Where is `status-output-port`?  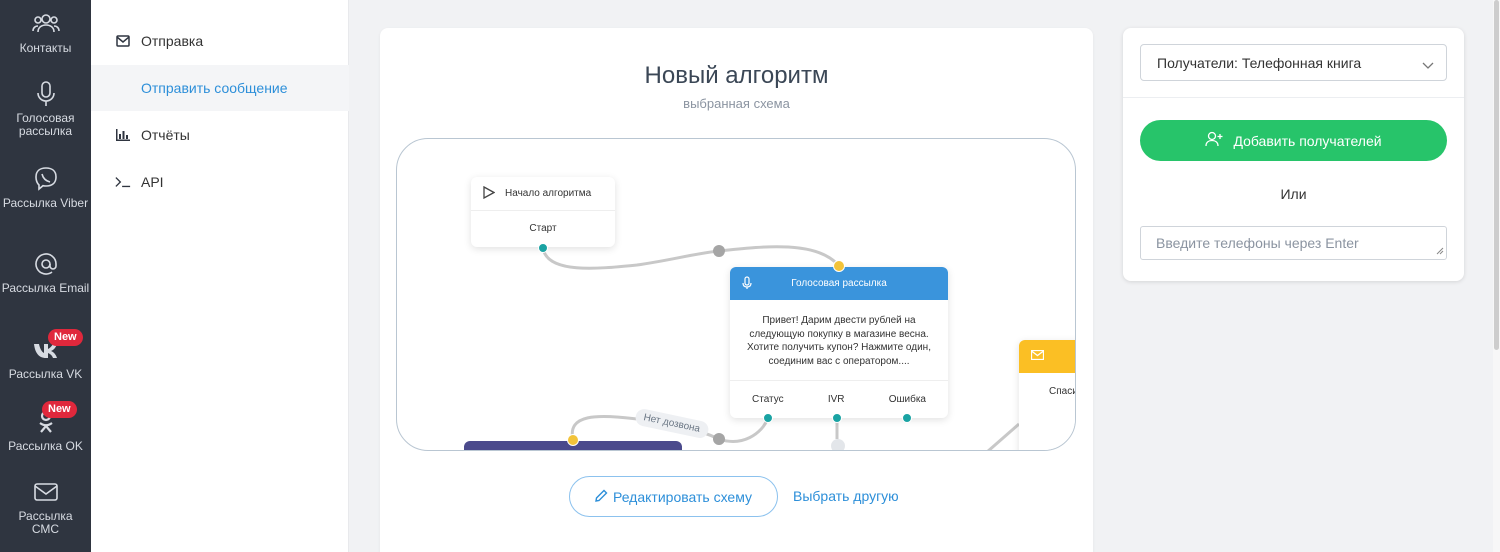 status-output-port is located at coordinates (768, 418).